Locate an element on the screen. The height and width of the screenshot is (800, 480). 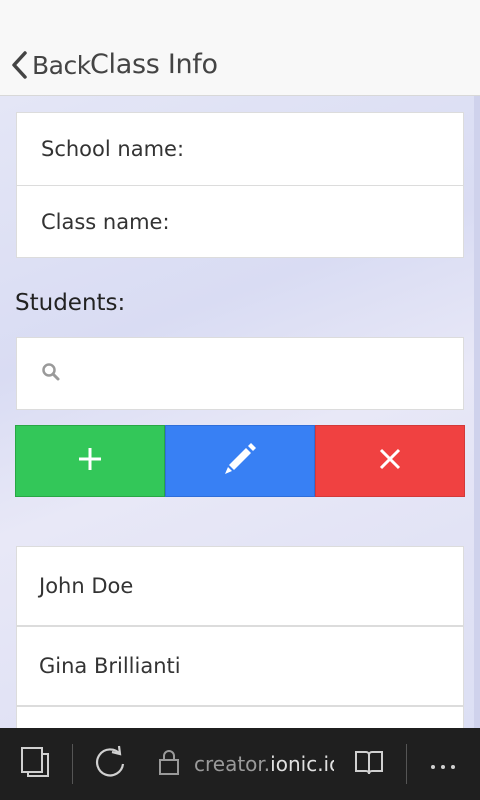
address-bar: creator.ionic.io is located at coordinates (264, 764).